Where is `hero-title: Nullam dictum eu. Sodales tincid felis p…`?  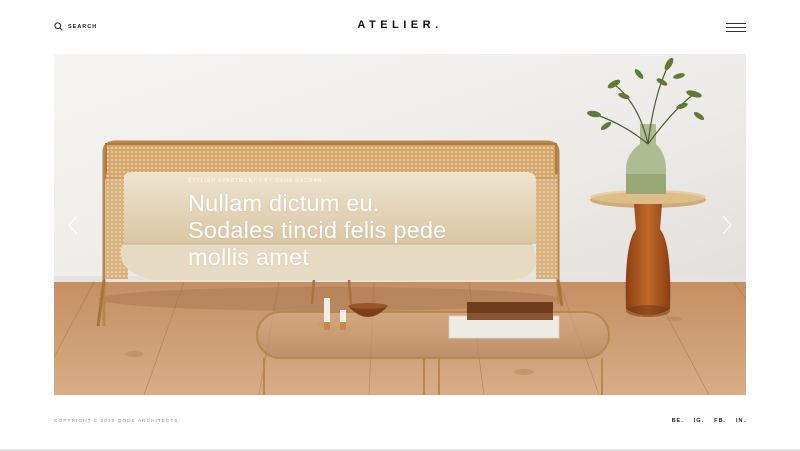 hero-title: Nullam dictum eu. Sodales tincid felis p… is located at coordinates (317, 230).